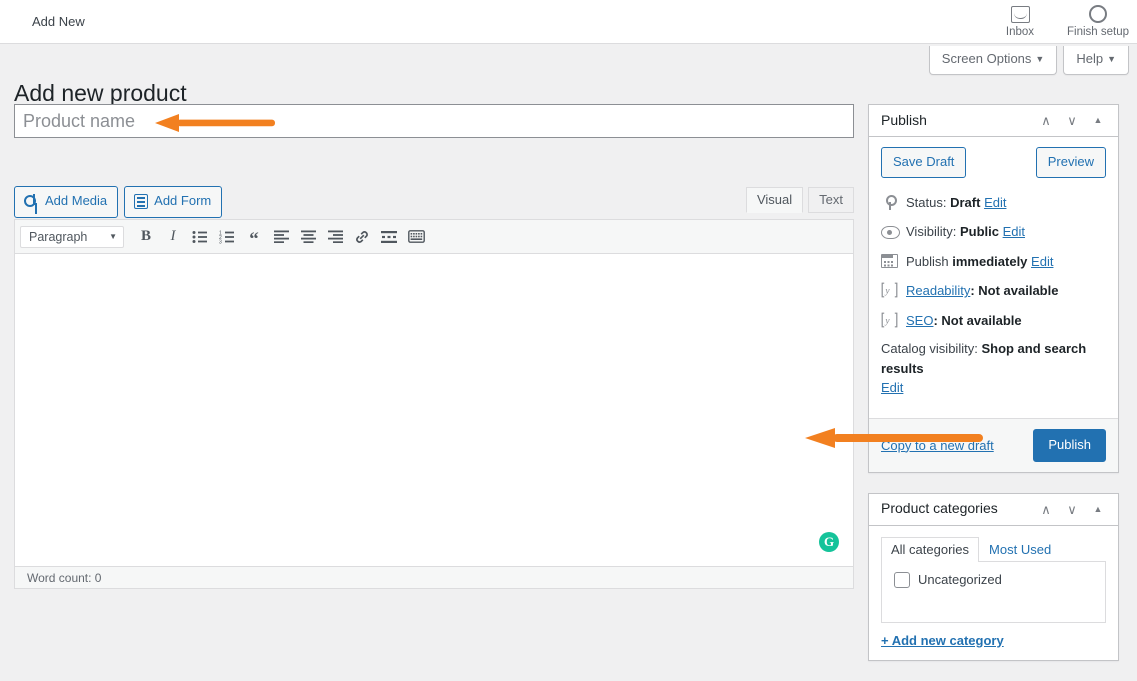 The image size is (1137, 681). I want to click on publish-schedule-label: Publish, so click(927, 261).